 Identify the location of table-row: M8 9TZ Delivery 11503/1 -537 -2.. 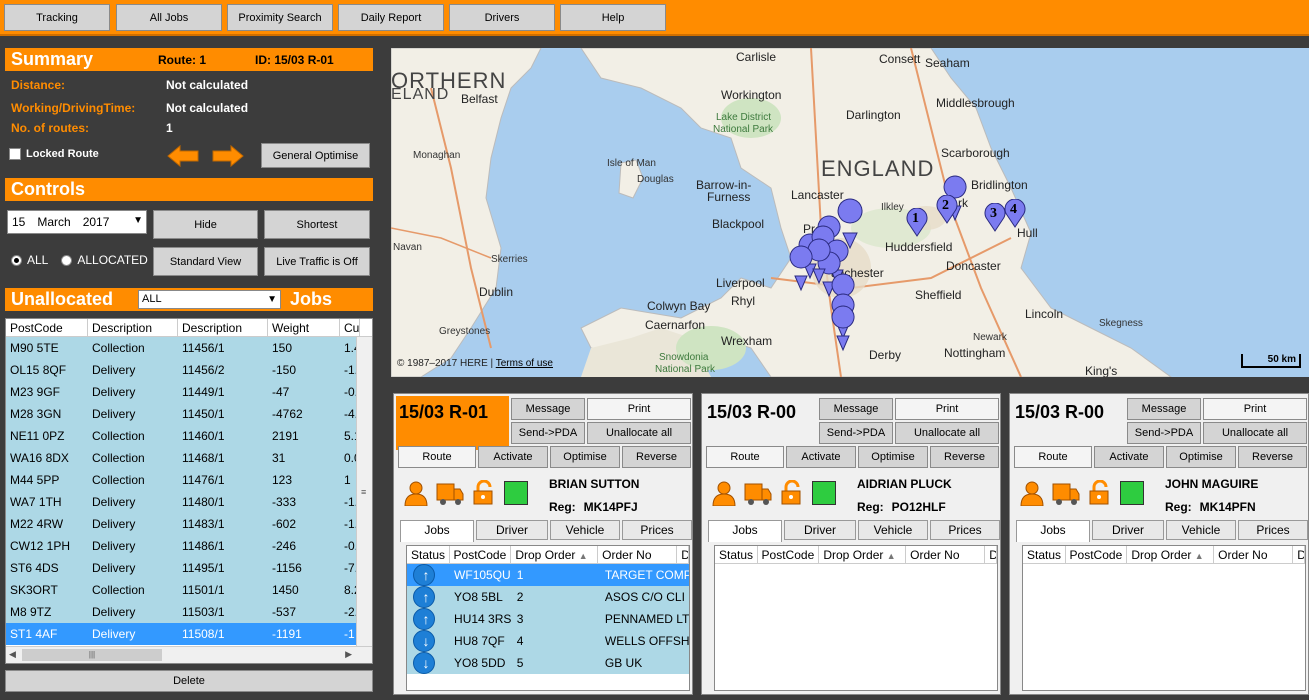
(189, 612).